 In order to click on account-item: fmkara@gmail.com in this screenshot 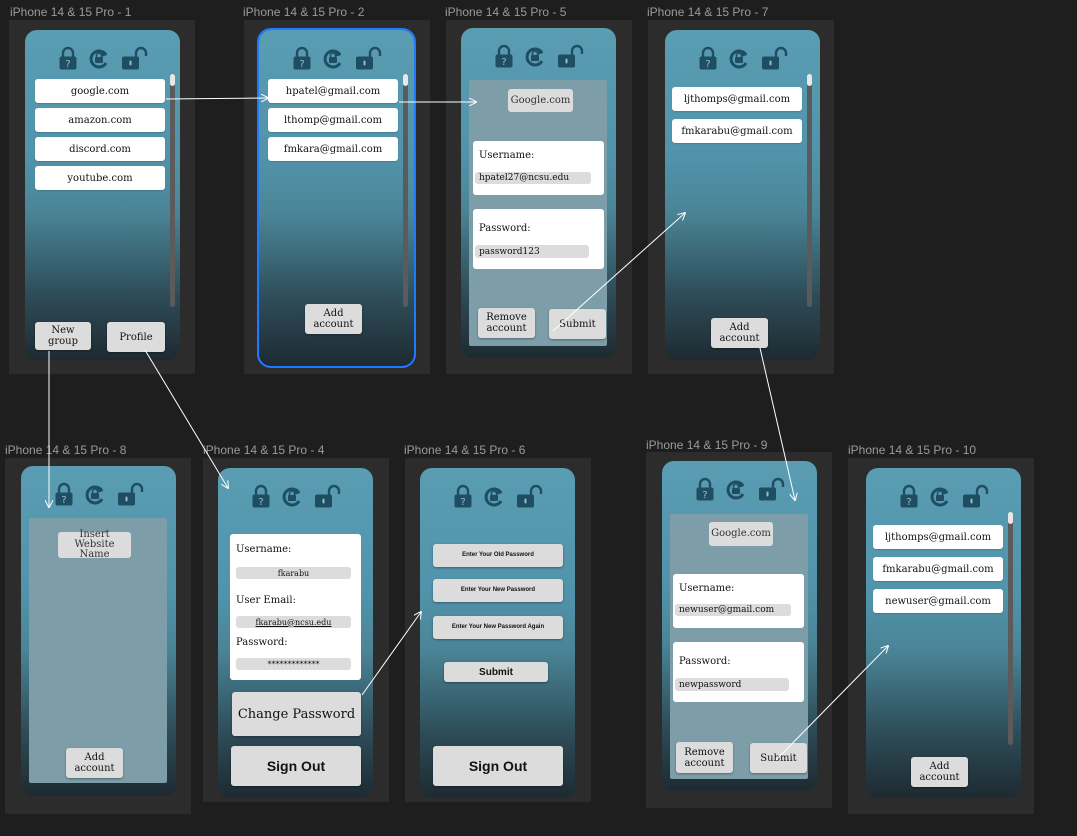, I will do `click(333, 149)`.